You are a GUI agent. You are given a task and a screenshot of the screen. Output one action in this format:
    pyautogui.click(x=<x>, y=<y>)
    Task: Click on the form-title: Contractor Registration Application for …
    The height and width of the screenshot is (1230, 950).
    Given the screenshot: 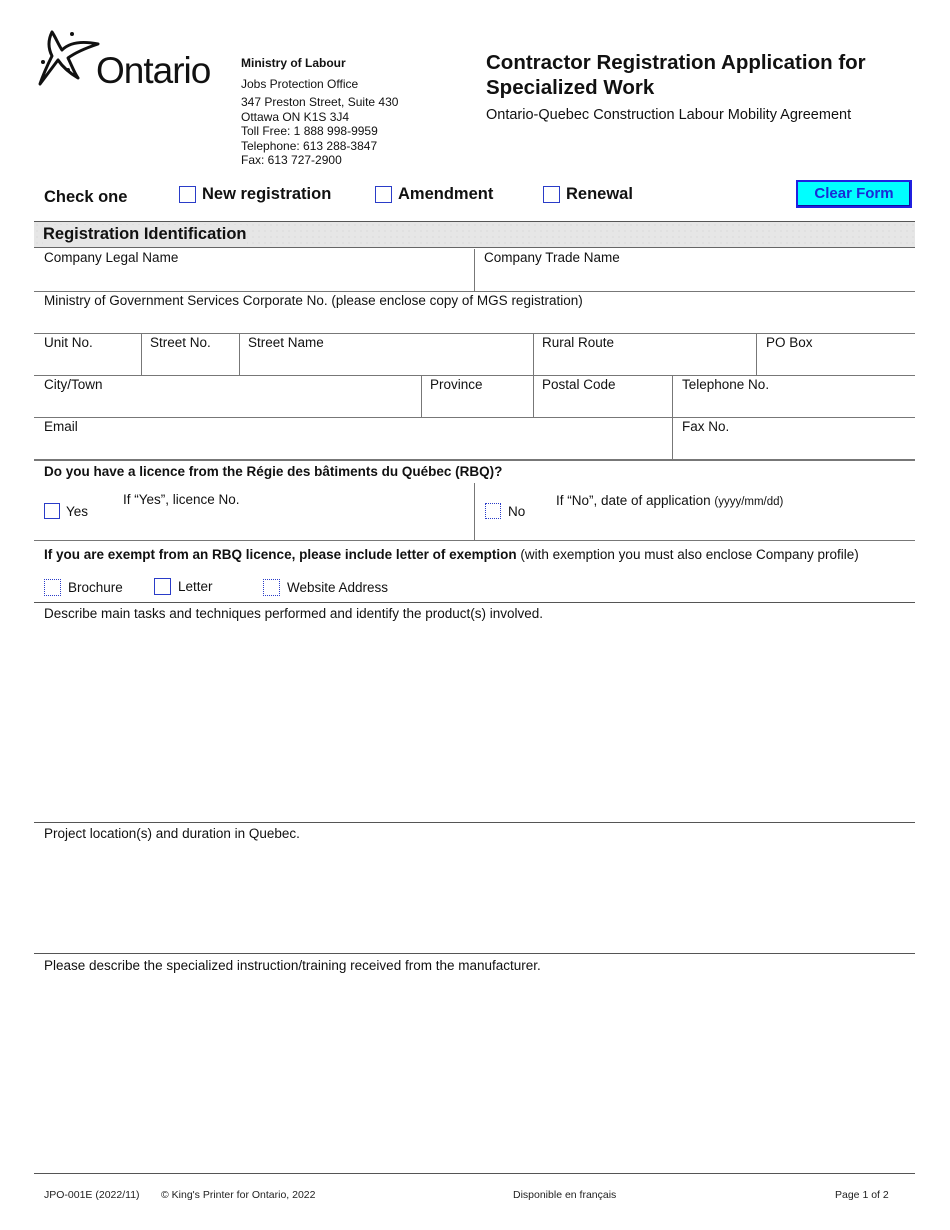 What is the action you would take?
    pyautogui.click(x=676, y=75)
    